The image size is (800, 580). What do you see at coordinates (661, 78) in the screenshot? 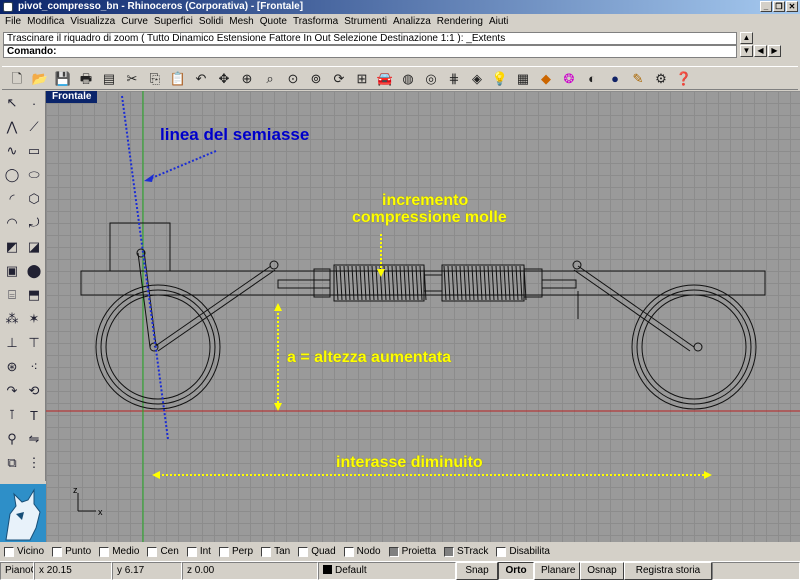
I see `options-gear-icon: ⚙` at bounding box center [661, 78].